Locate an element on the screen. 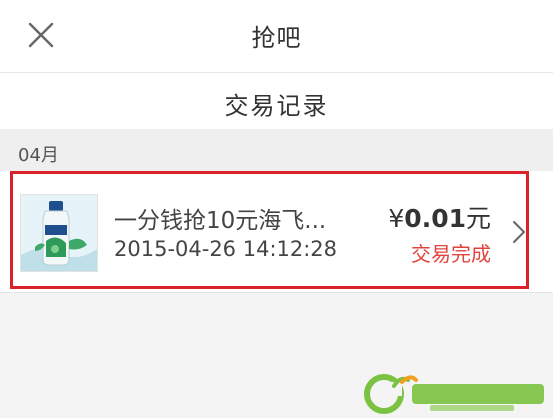 The image size is (553, 418). shampoo-bottle-image is located at coordinates (59, 233).